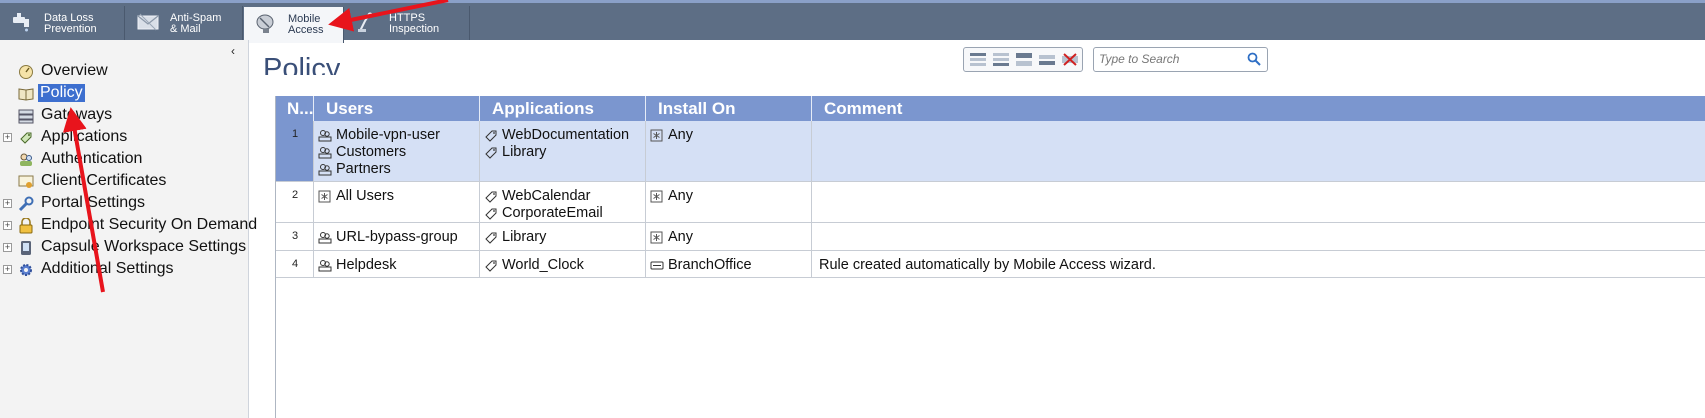 The image size is (1705, 418). I want to click on move-rule-icon, so click(1047, 59).